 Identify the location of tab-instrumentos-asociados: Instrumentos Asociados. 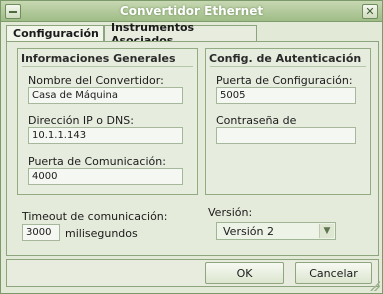
(180, 34).